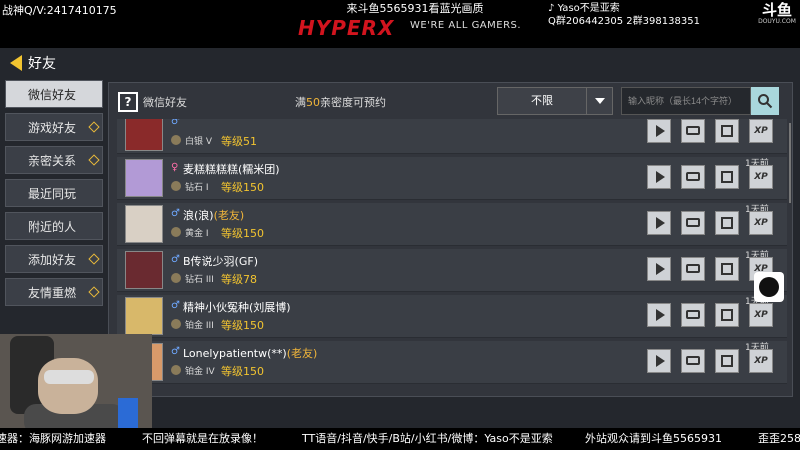  I want to click on filter-value: 不限, so click(542, 100).